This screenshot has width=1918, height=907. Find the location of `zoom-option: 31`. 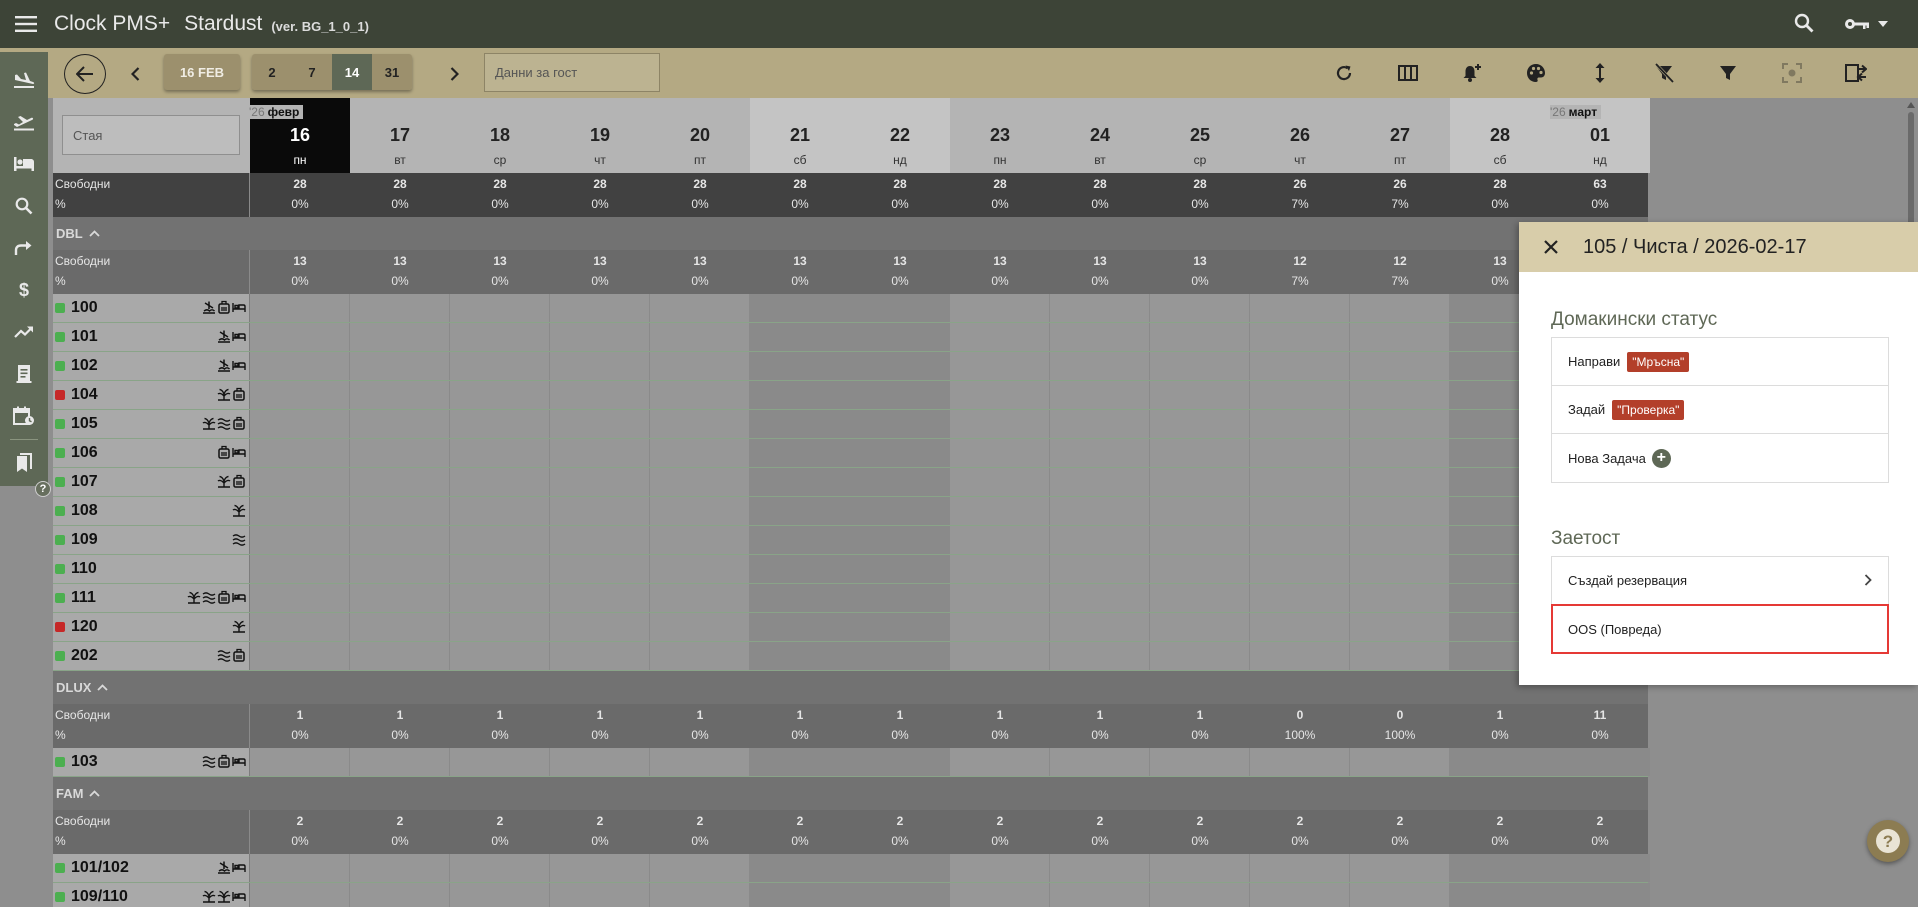

zoom-option: 31 is located at coordinates (392, 72).